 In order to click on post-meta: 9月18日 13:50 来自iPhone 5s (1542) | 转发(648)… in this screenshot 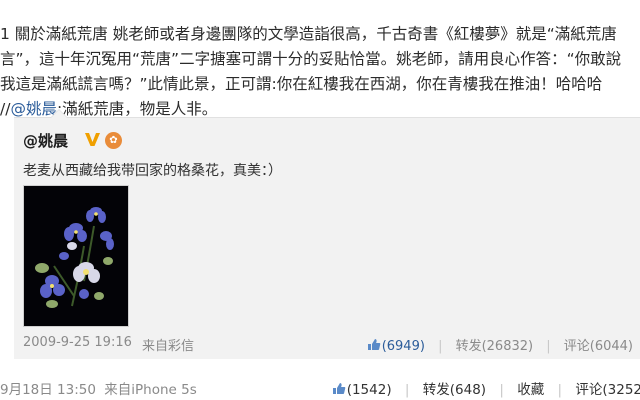, I will do `click(320, 389)`.